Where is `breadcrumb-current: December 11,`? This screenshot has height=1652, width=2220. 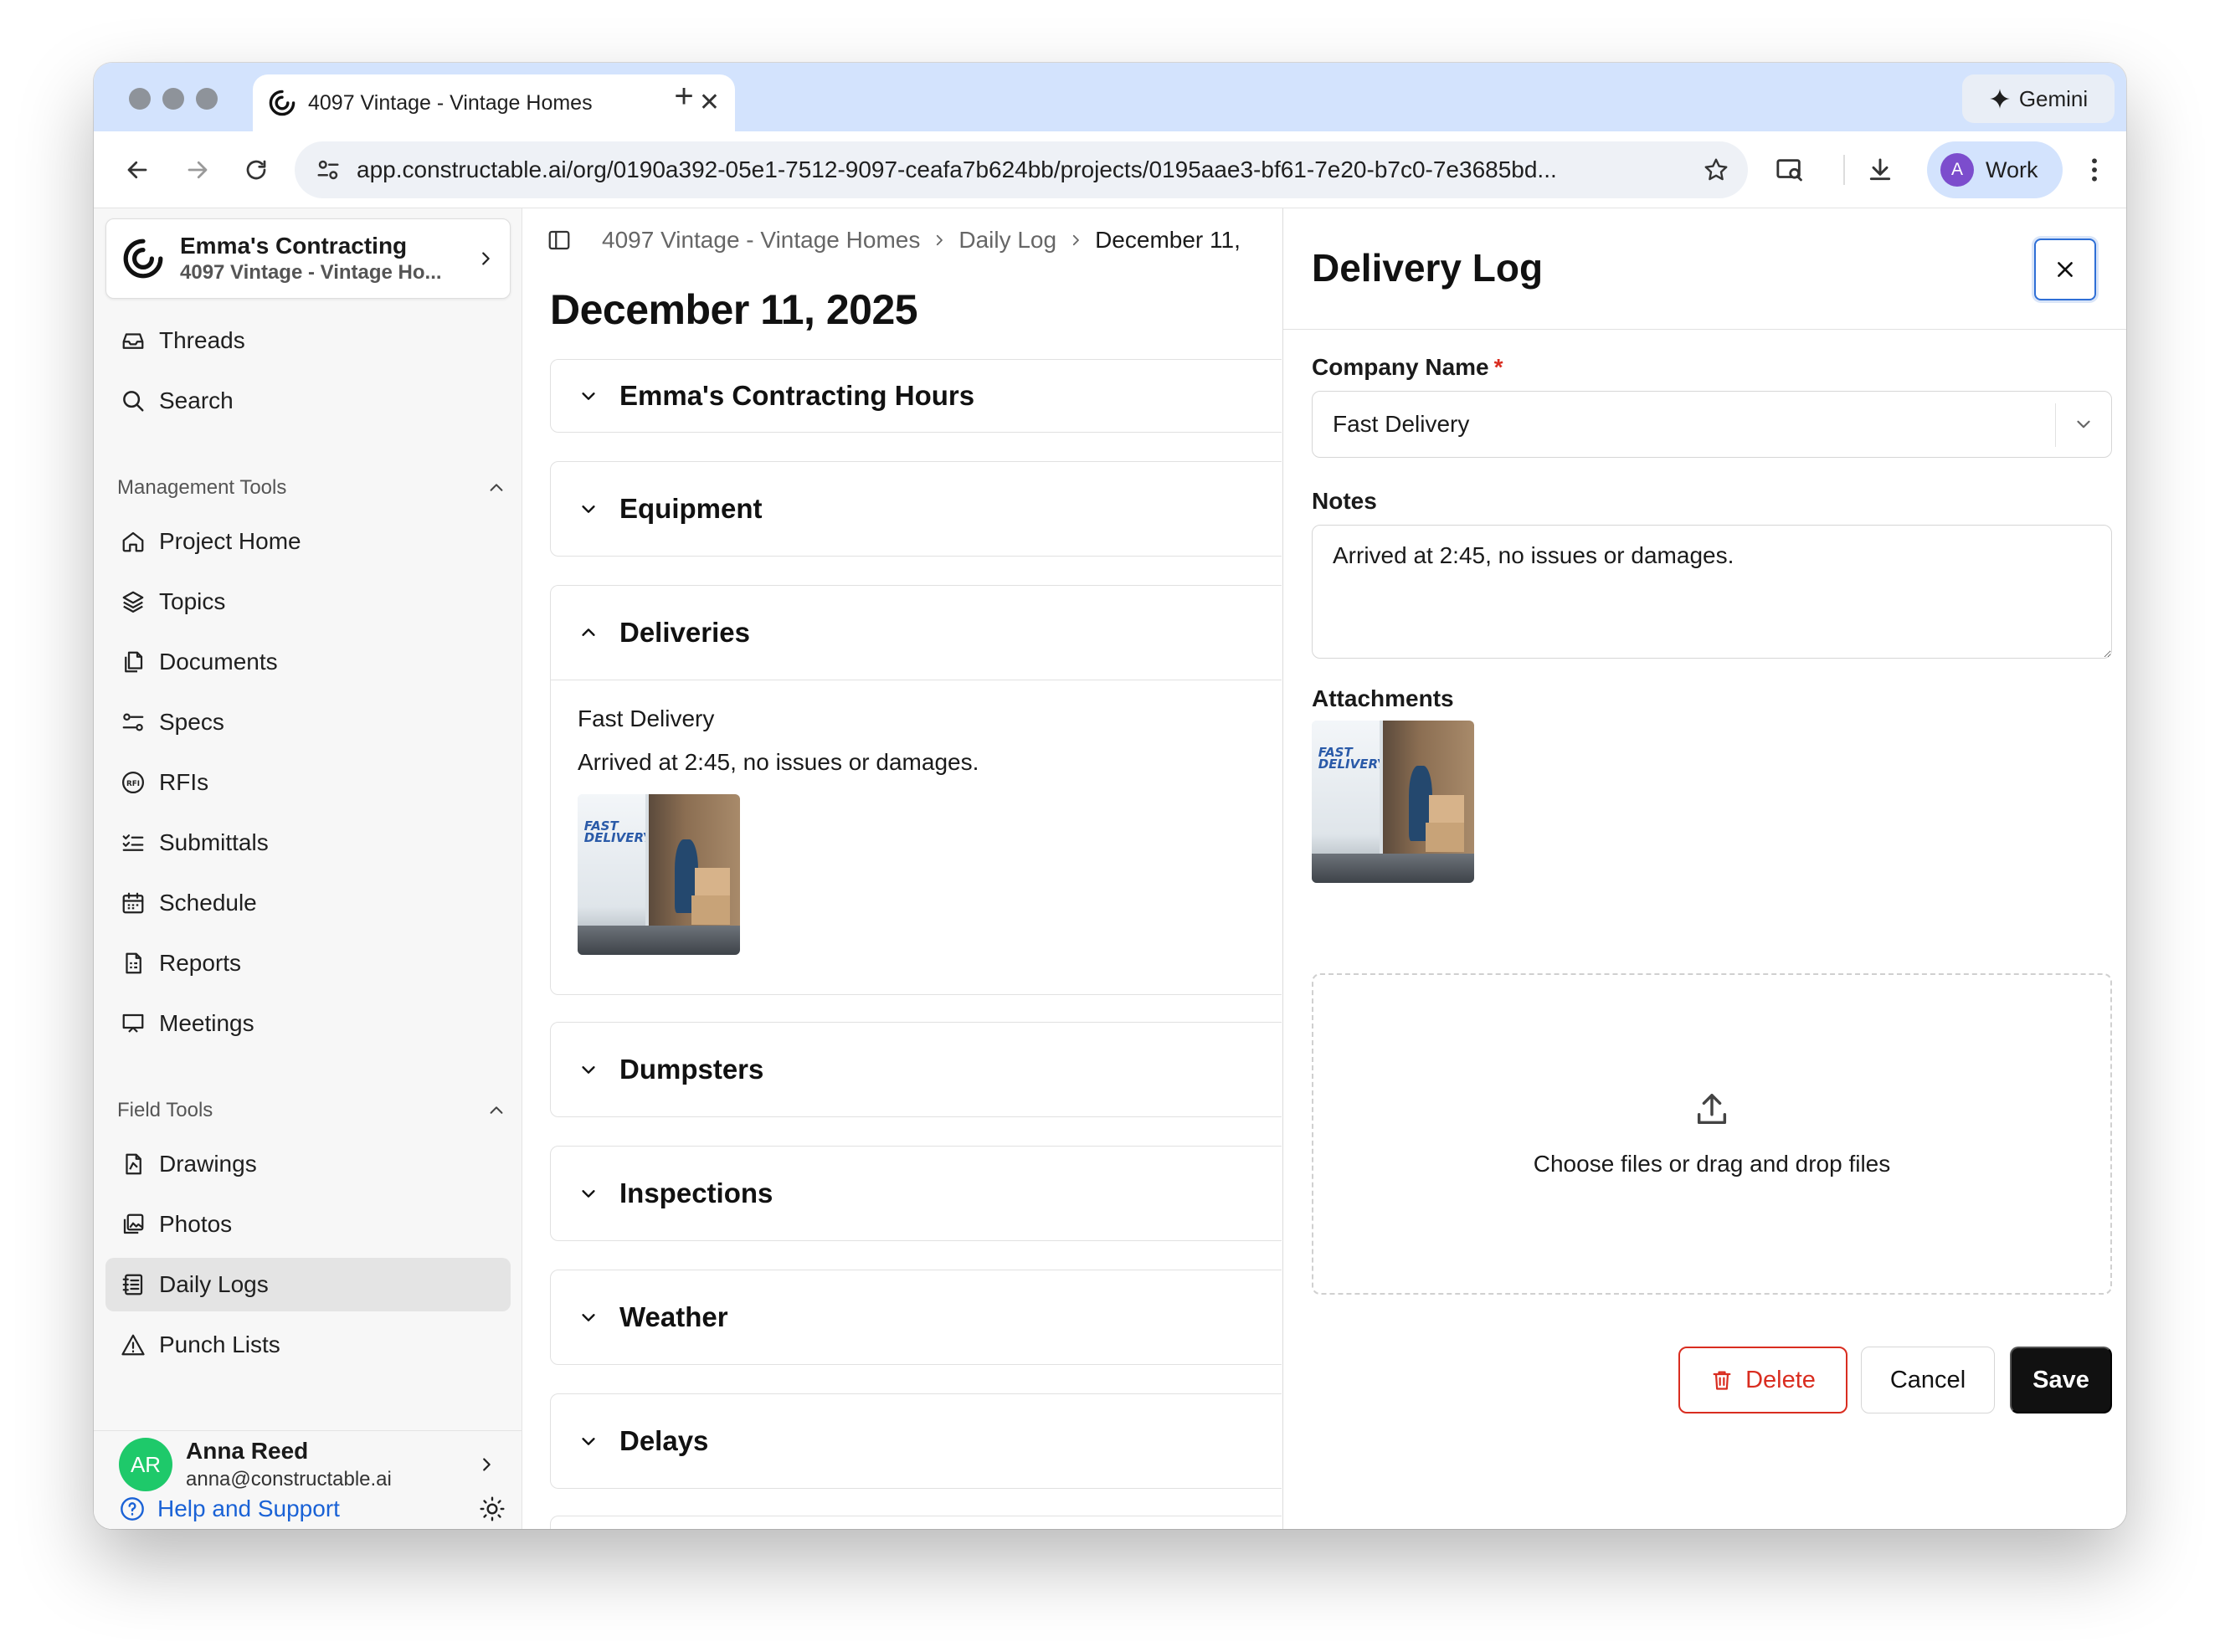 breadcrumb-current: December 11, is located at coordinates (1168, 240).